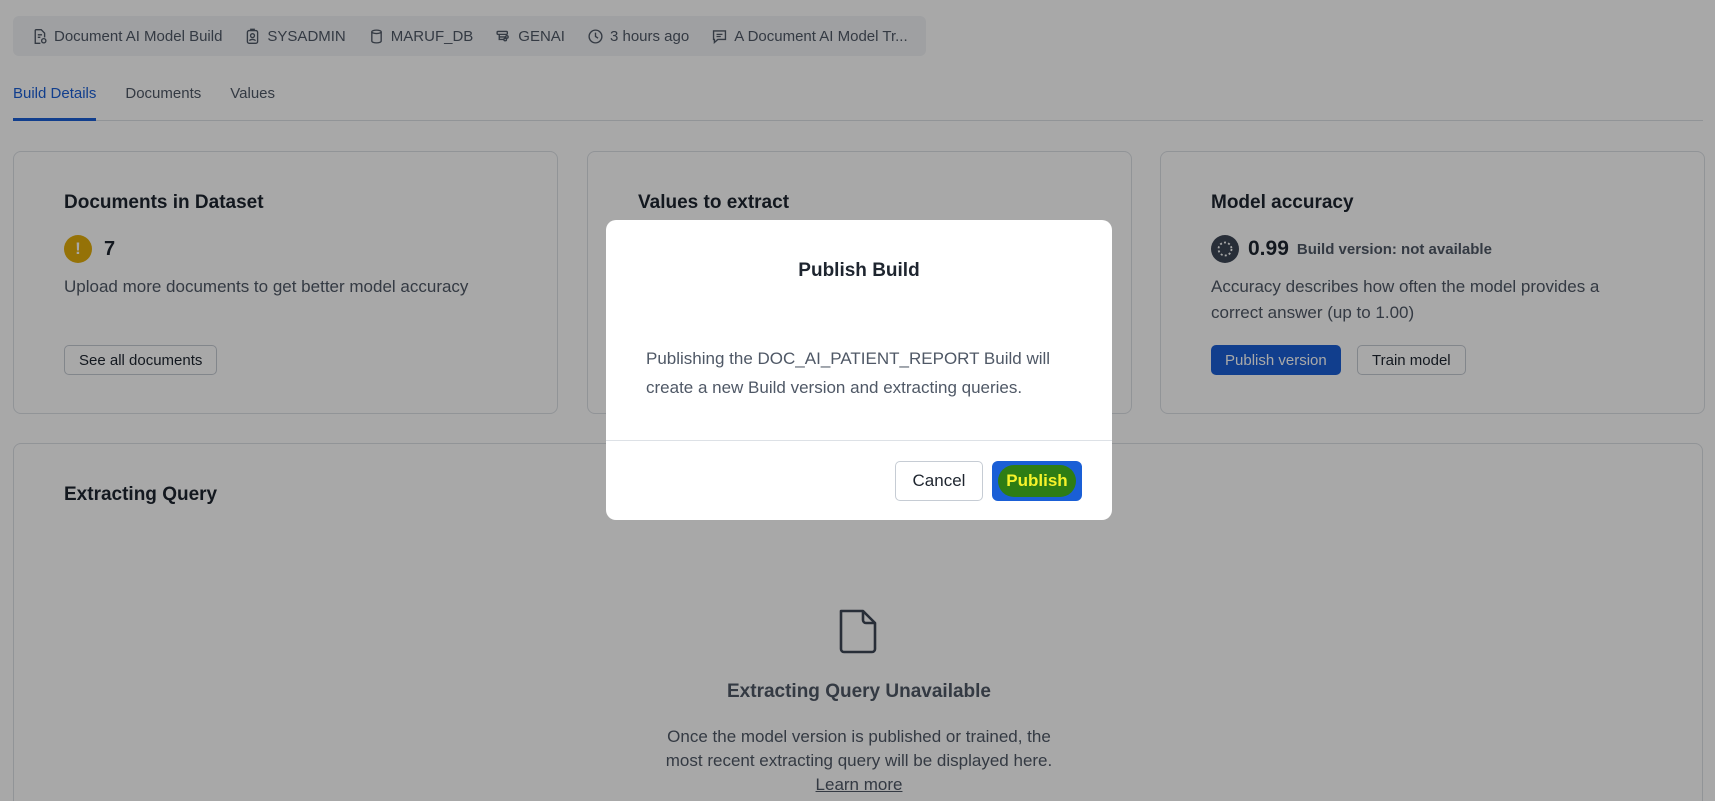 This screenshot has width=1715, height=801. Describe the element at coordinates (859, 270) in the screenshot. I see `dialog-title: Publish Build` at that location.